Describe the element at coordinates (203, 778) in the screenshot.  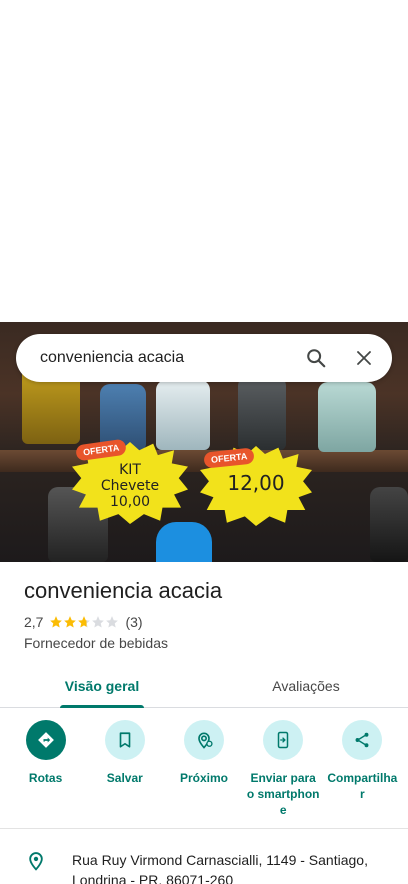
I see `action-label: Próximo` at that location.